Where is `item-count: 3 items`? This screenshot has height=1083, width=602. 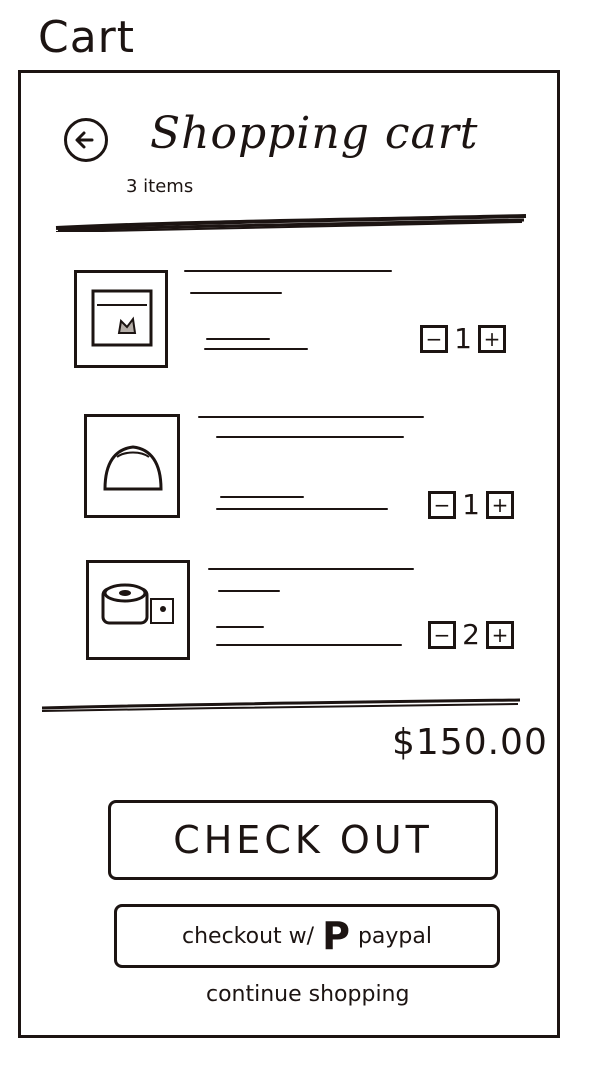
item-count: 3 items is located at coordinates (160, 186).